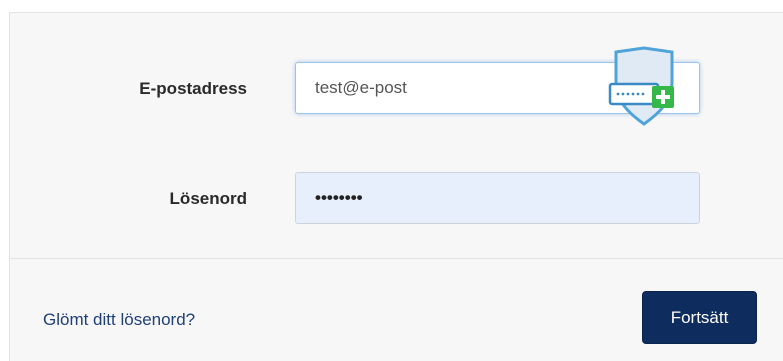 Image resolution: width=783 pixels, height=361 pixels. I want to click on password-manager-shield-icon, so click(644, 87).